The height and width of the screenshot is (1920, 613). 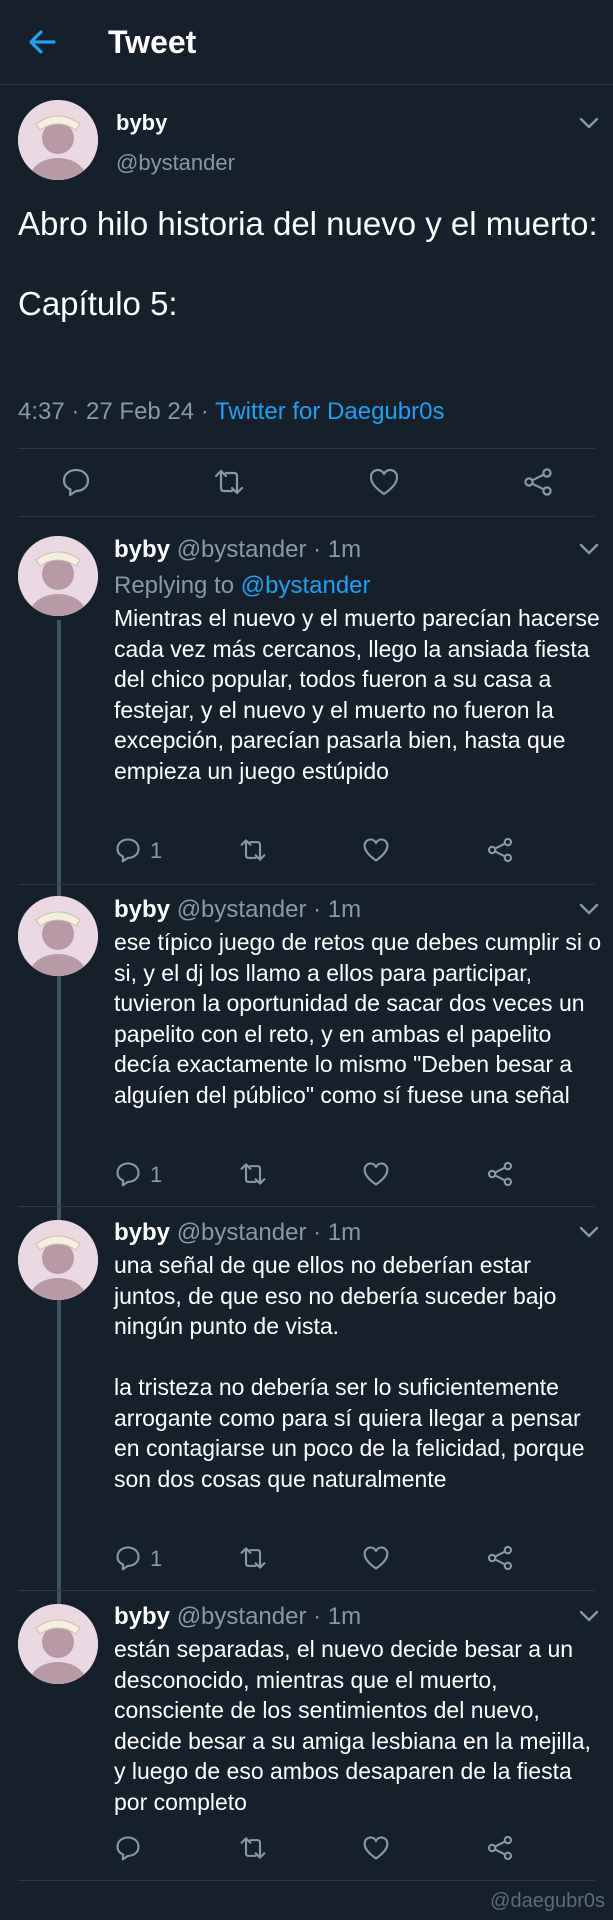 What do you see at coordinates (306, 42) in the screenshot?
I see `top-bar: Tweet` at bounding box center [306, 42].